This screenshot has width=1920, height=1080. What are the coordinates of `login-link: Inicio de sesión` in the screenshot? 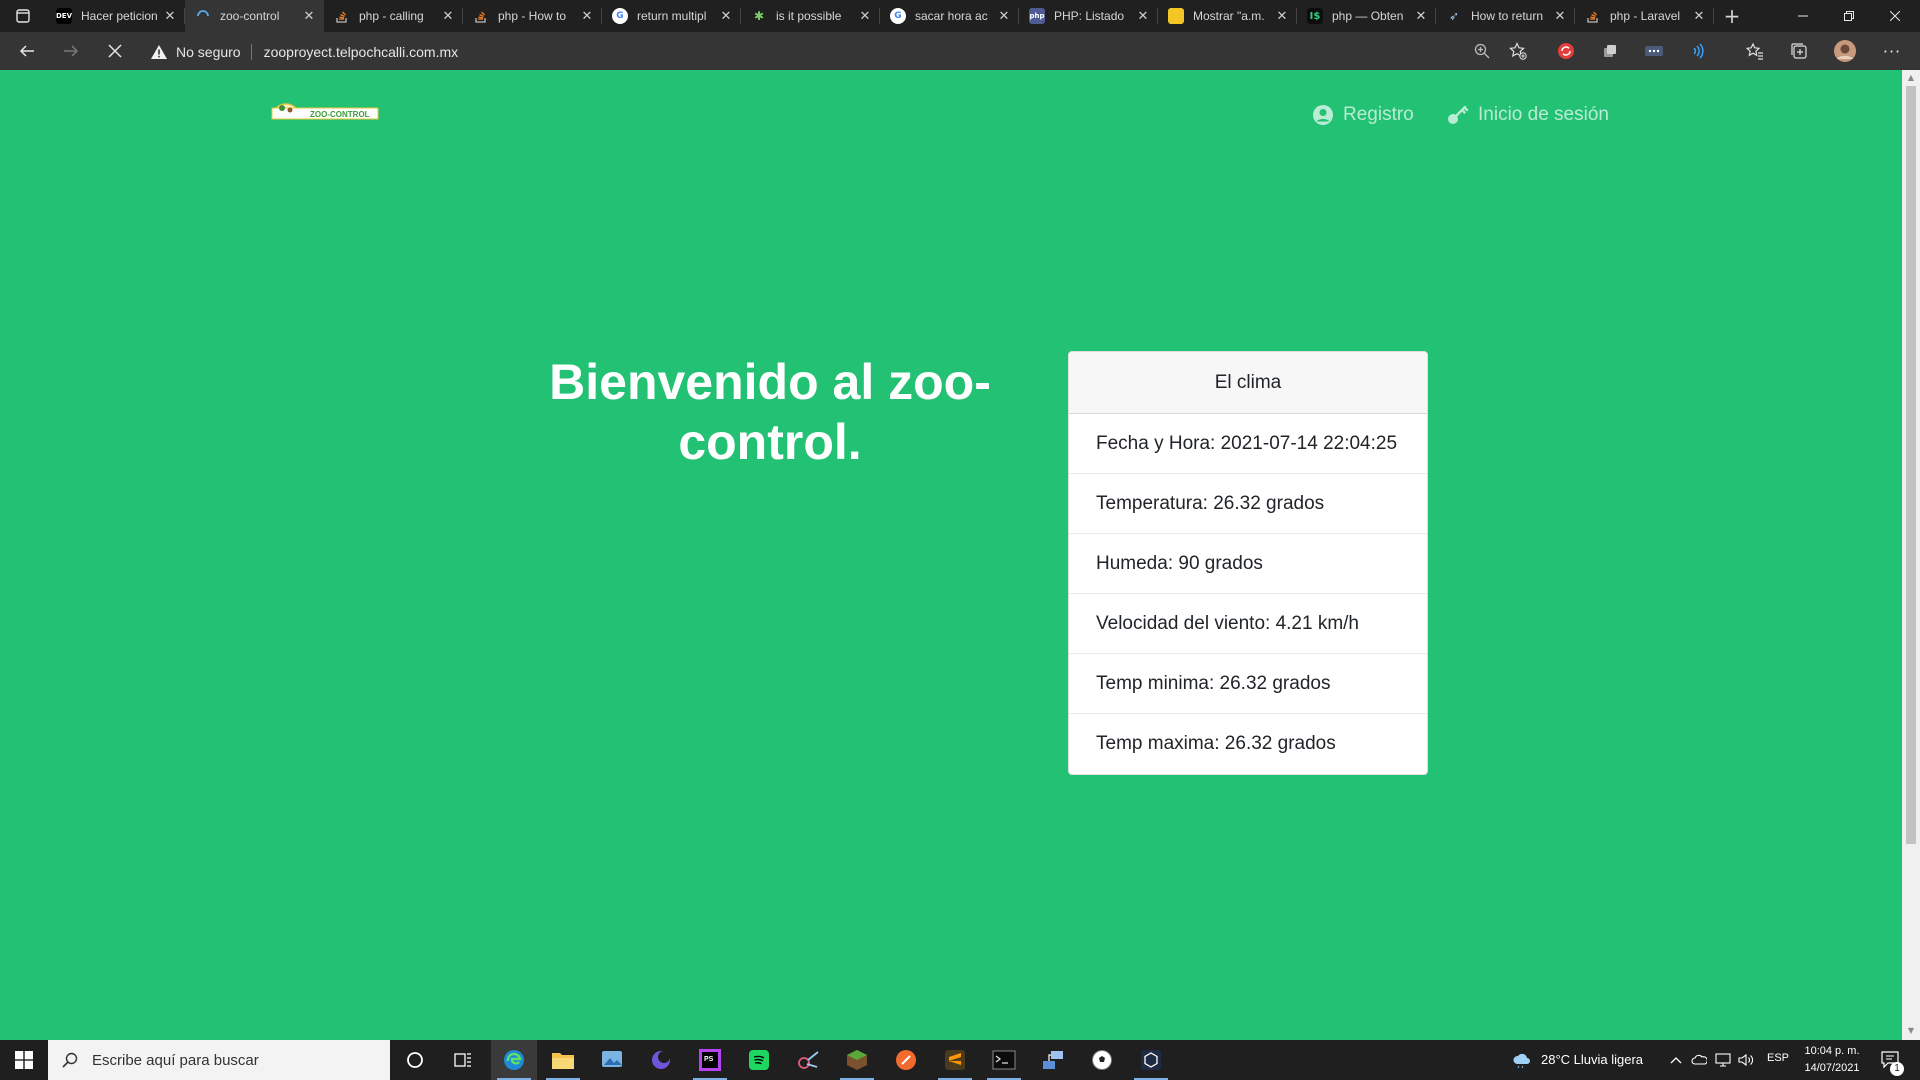 It's located at (1528, 115).